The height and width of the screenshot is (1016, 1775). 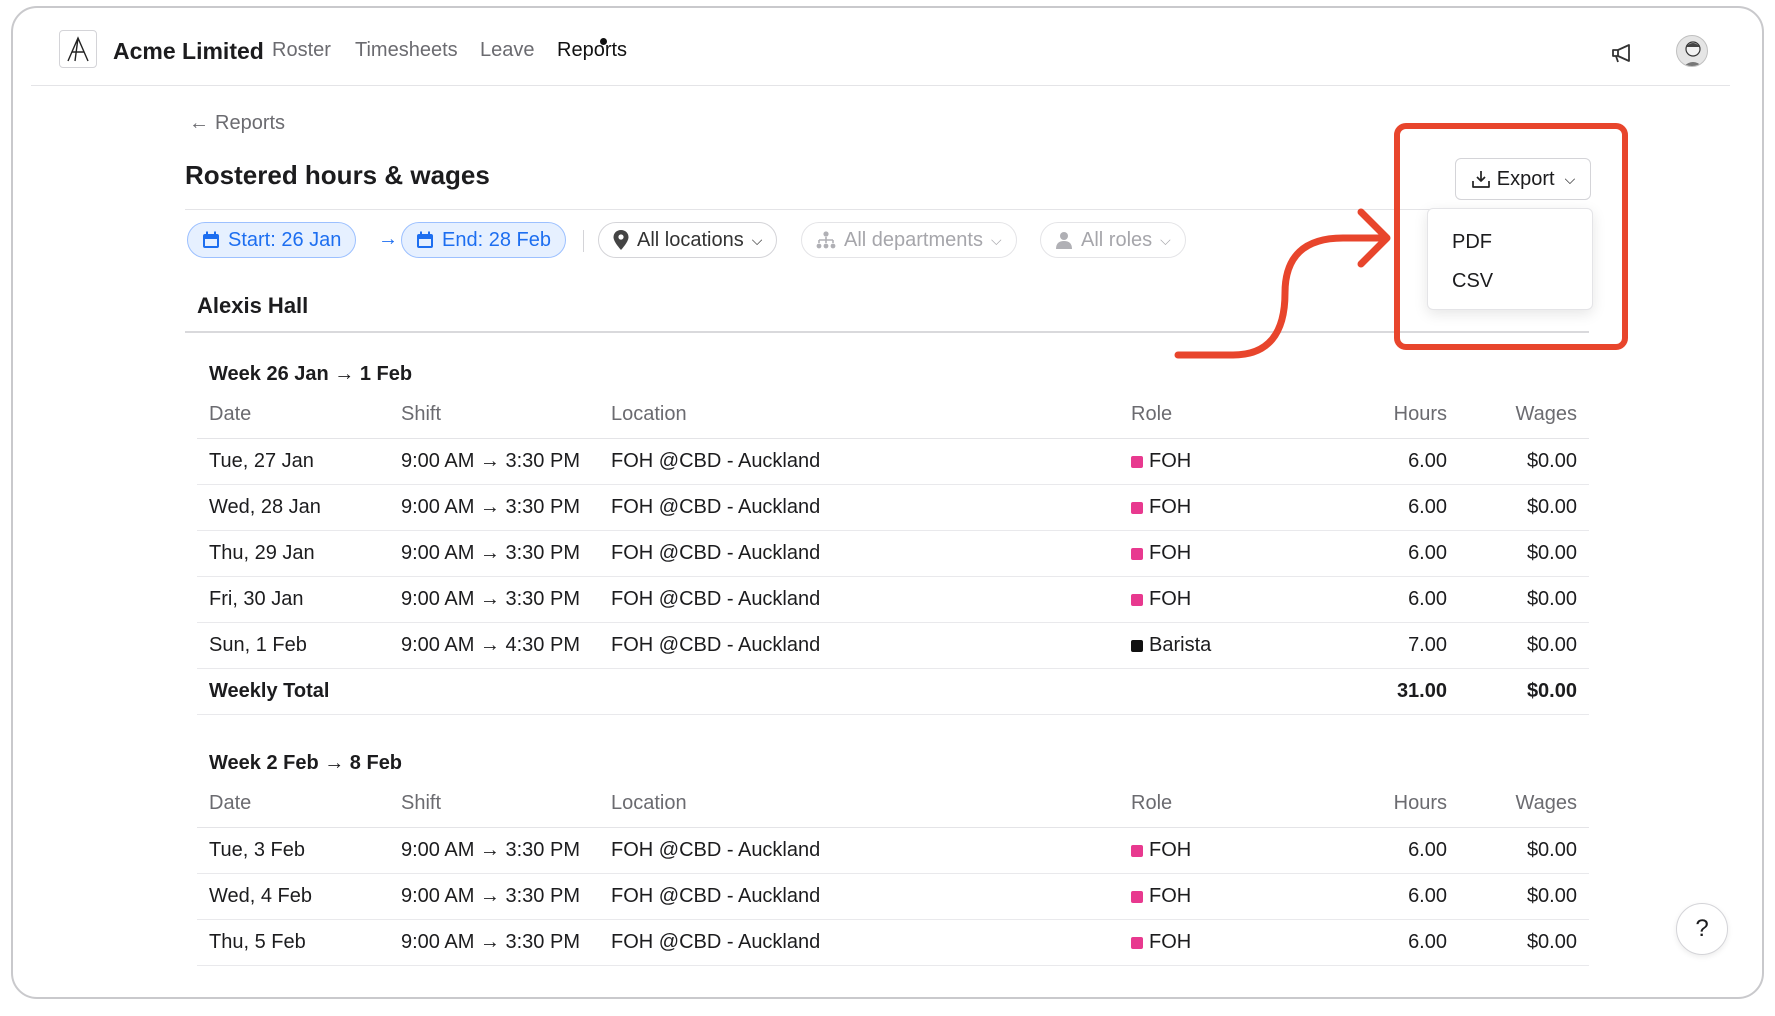 I want to click on nav-roster: Roster, so click(x=301, y=50).